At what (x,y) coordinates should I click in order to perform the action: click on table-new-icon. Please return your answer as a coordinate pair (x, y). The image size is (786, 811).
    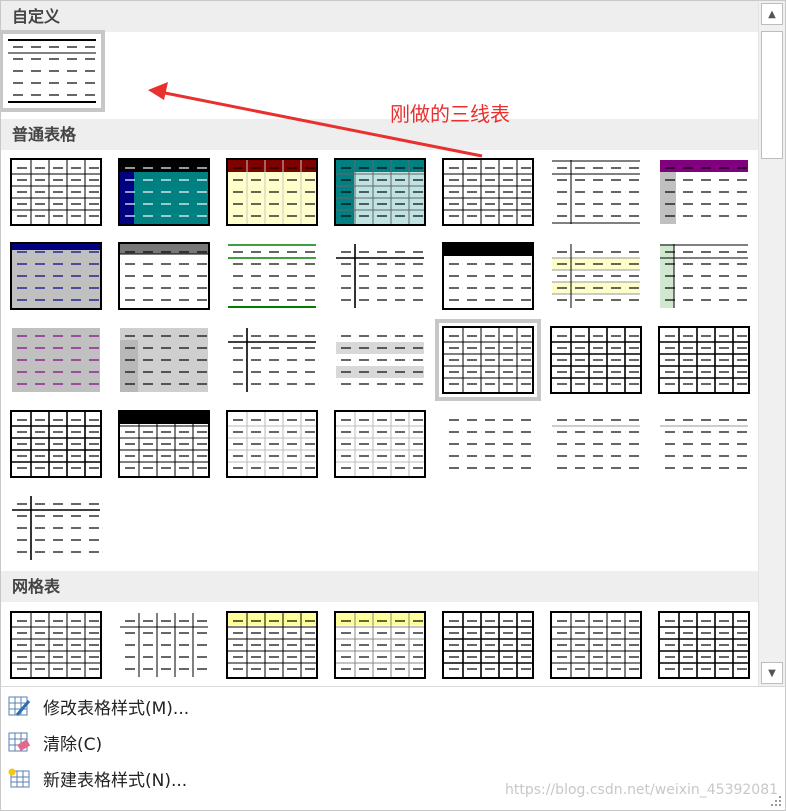
    Looking at the image, I should click on (19, 778).